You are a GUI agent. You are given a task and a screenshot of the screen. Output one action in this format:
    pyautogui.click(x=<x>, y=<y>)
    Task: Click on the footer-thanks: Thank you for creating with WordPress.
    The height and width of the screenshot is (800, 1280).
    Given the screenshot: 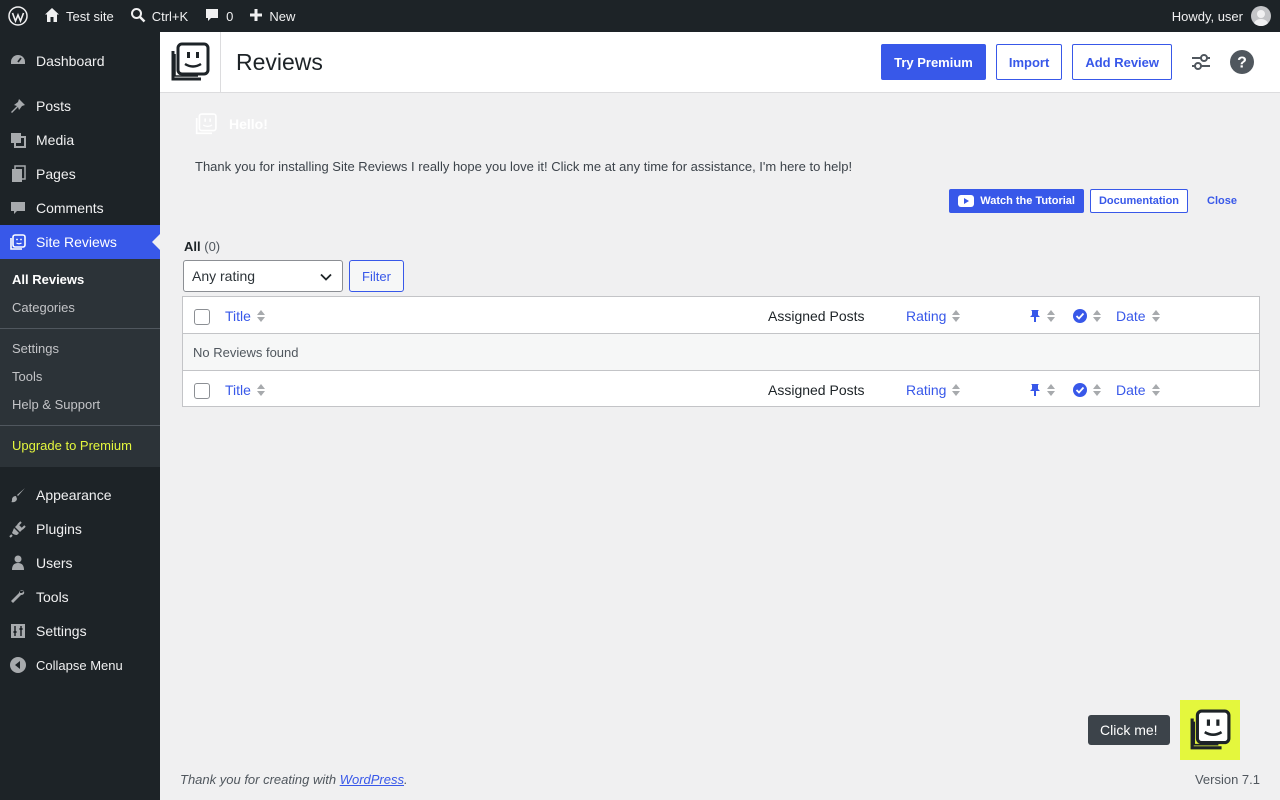 What is the action you would take?
    pyautogui.click(x=294, y=779)
    